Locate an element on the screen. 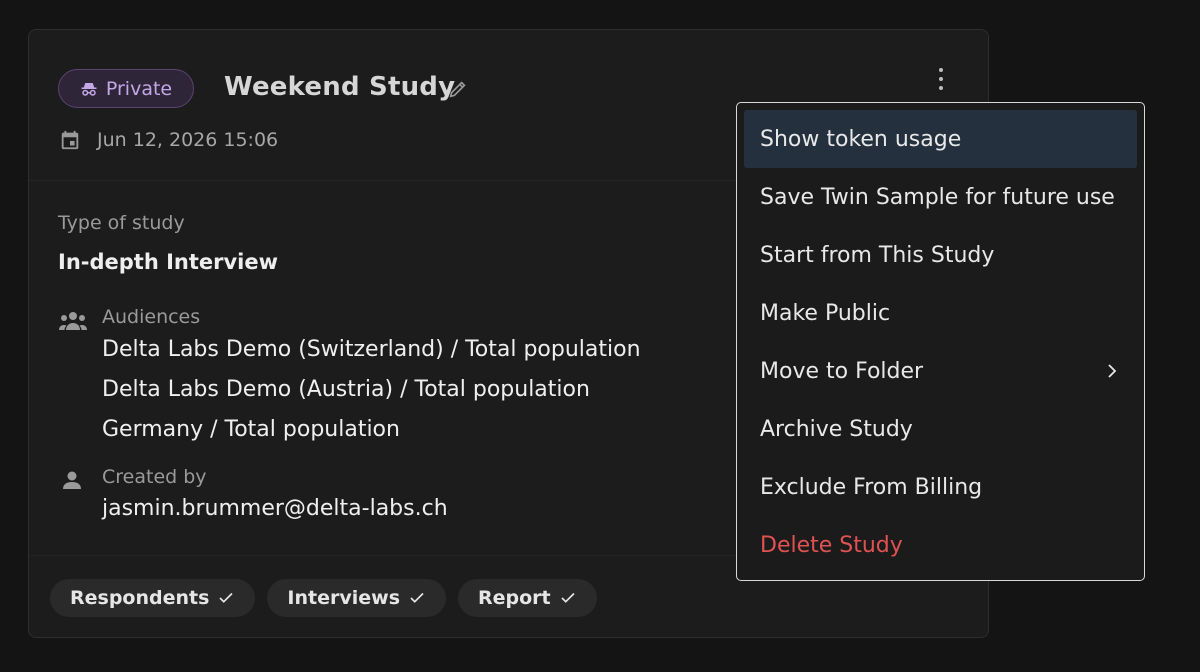 The image size is (1200, 672). status-chips: Respondents Interviews Report is located at coordinates (323, 598).